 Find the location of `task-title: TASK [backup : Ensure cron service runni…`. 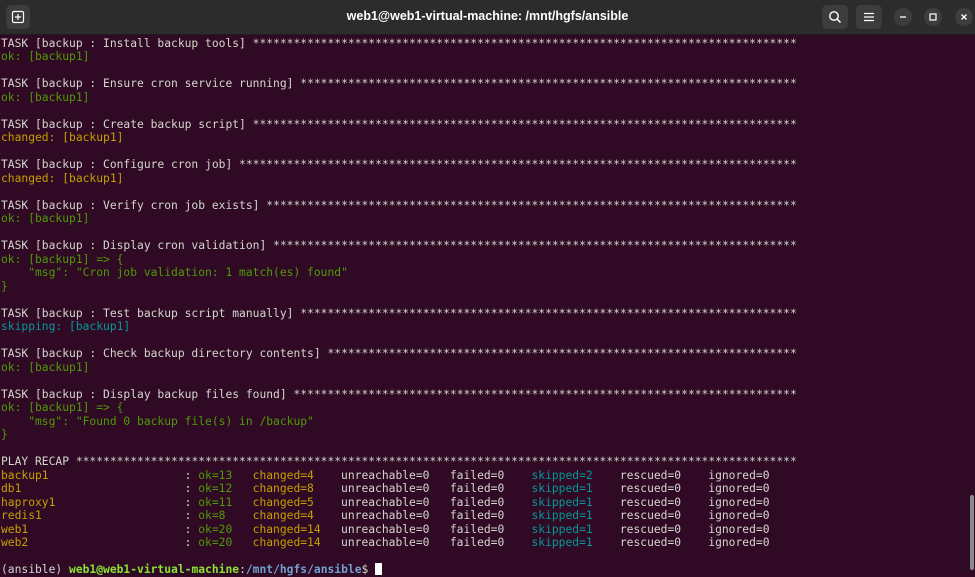

task-title: TASK [backup : Ensure cron service runni… is located at coordinates (151, 83).